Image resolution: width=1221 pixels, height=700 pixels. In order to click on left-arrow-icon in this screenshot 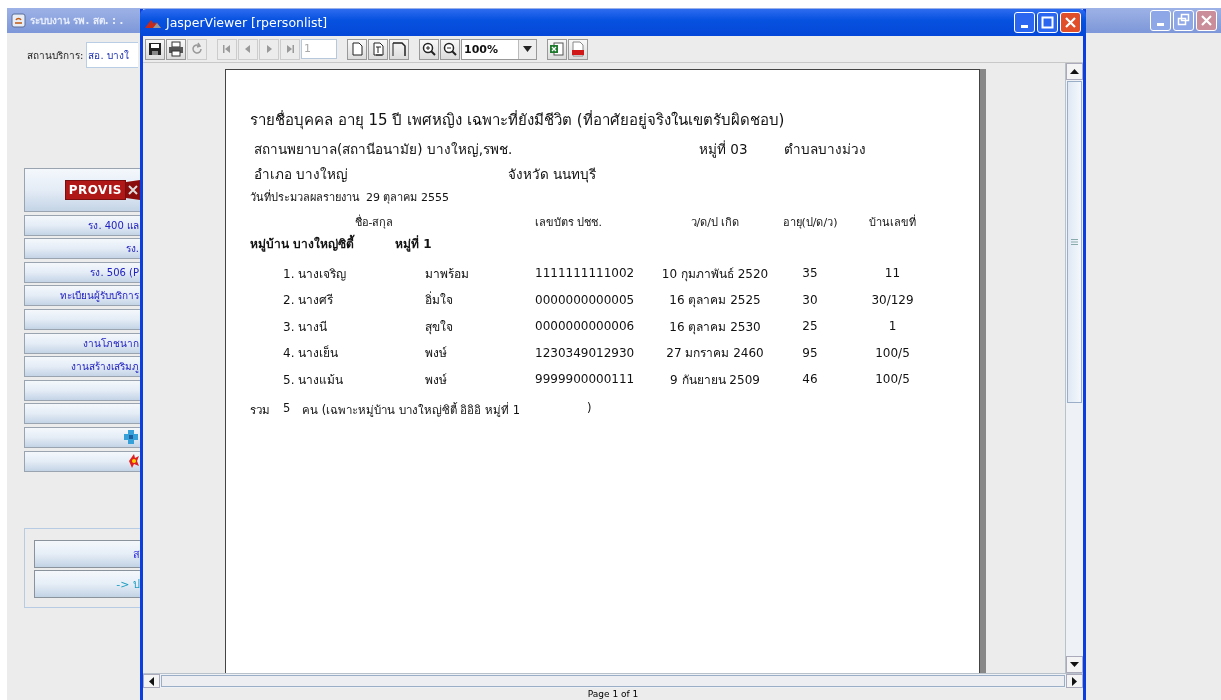, I will do `click(151, 681)`.